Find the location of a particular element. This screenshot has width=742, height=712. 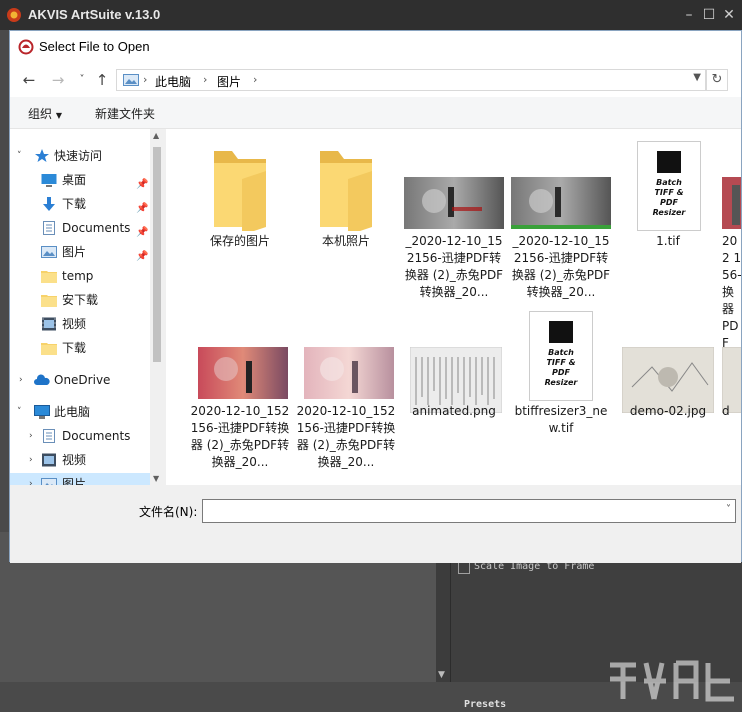

file-item: d is located at coordinates (731, 392).